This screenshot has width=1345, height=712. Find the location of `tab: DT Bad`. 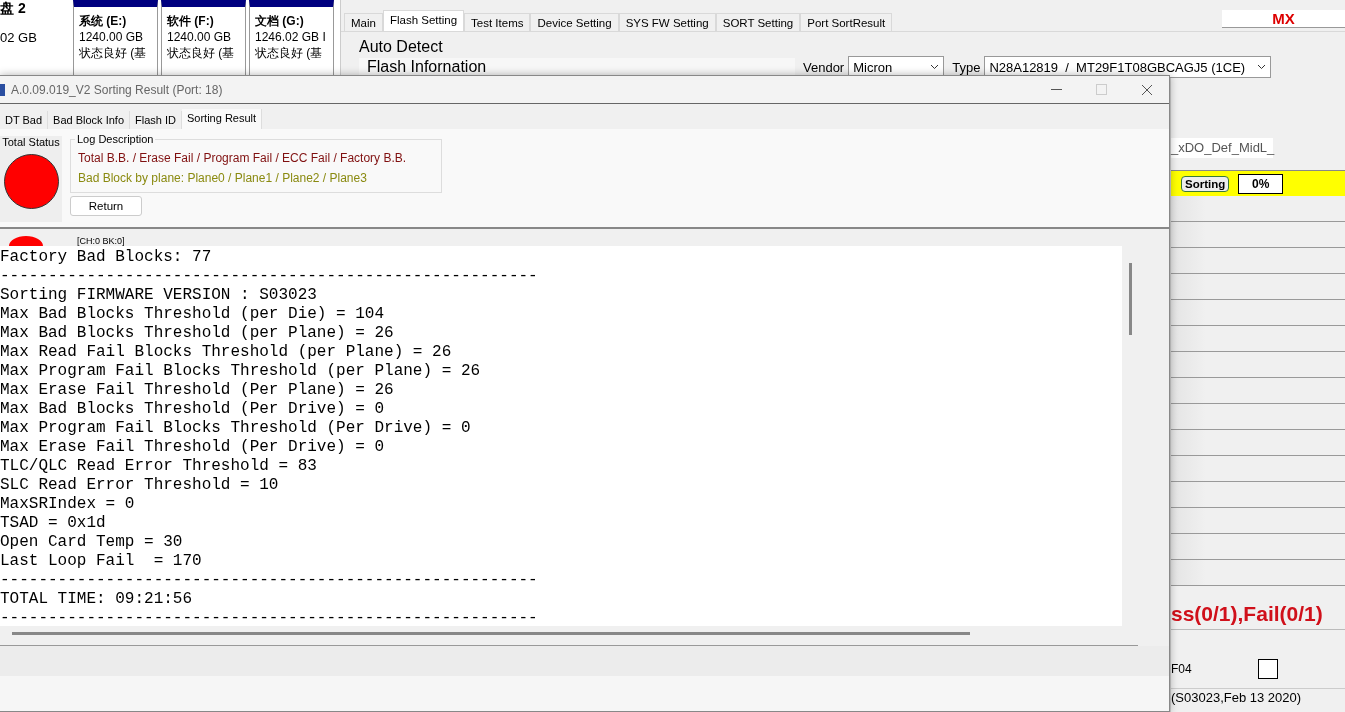

tab: DT Bad is located at coordinates (24, 120).